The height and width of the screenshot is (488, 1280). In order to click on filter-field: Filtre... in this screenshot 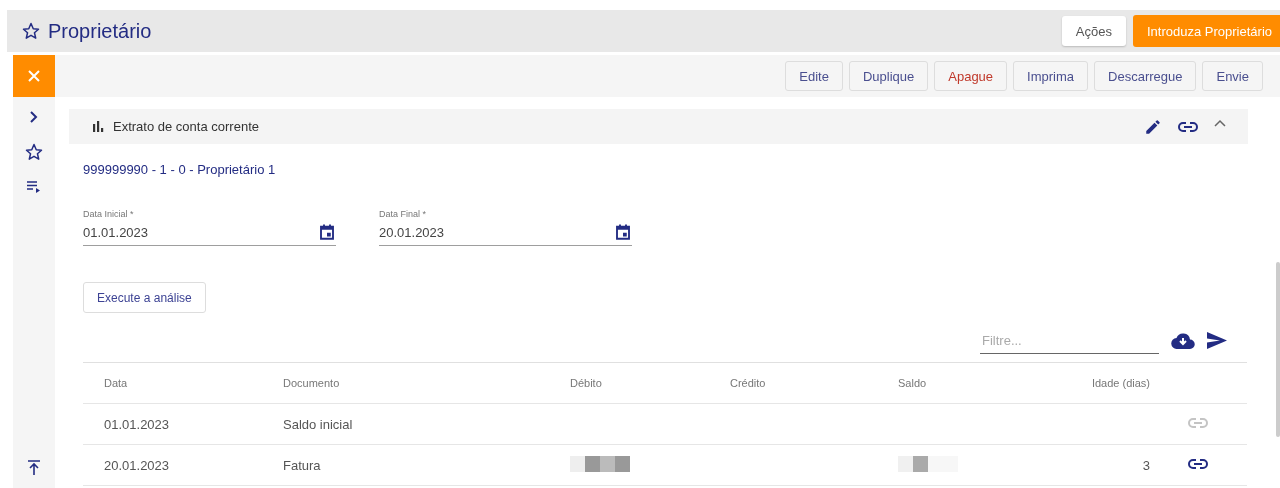, I will do `click(1070, 340)`.